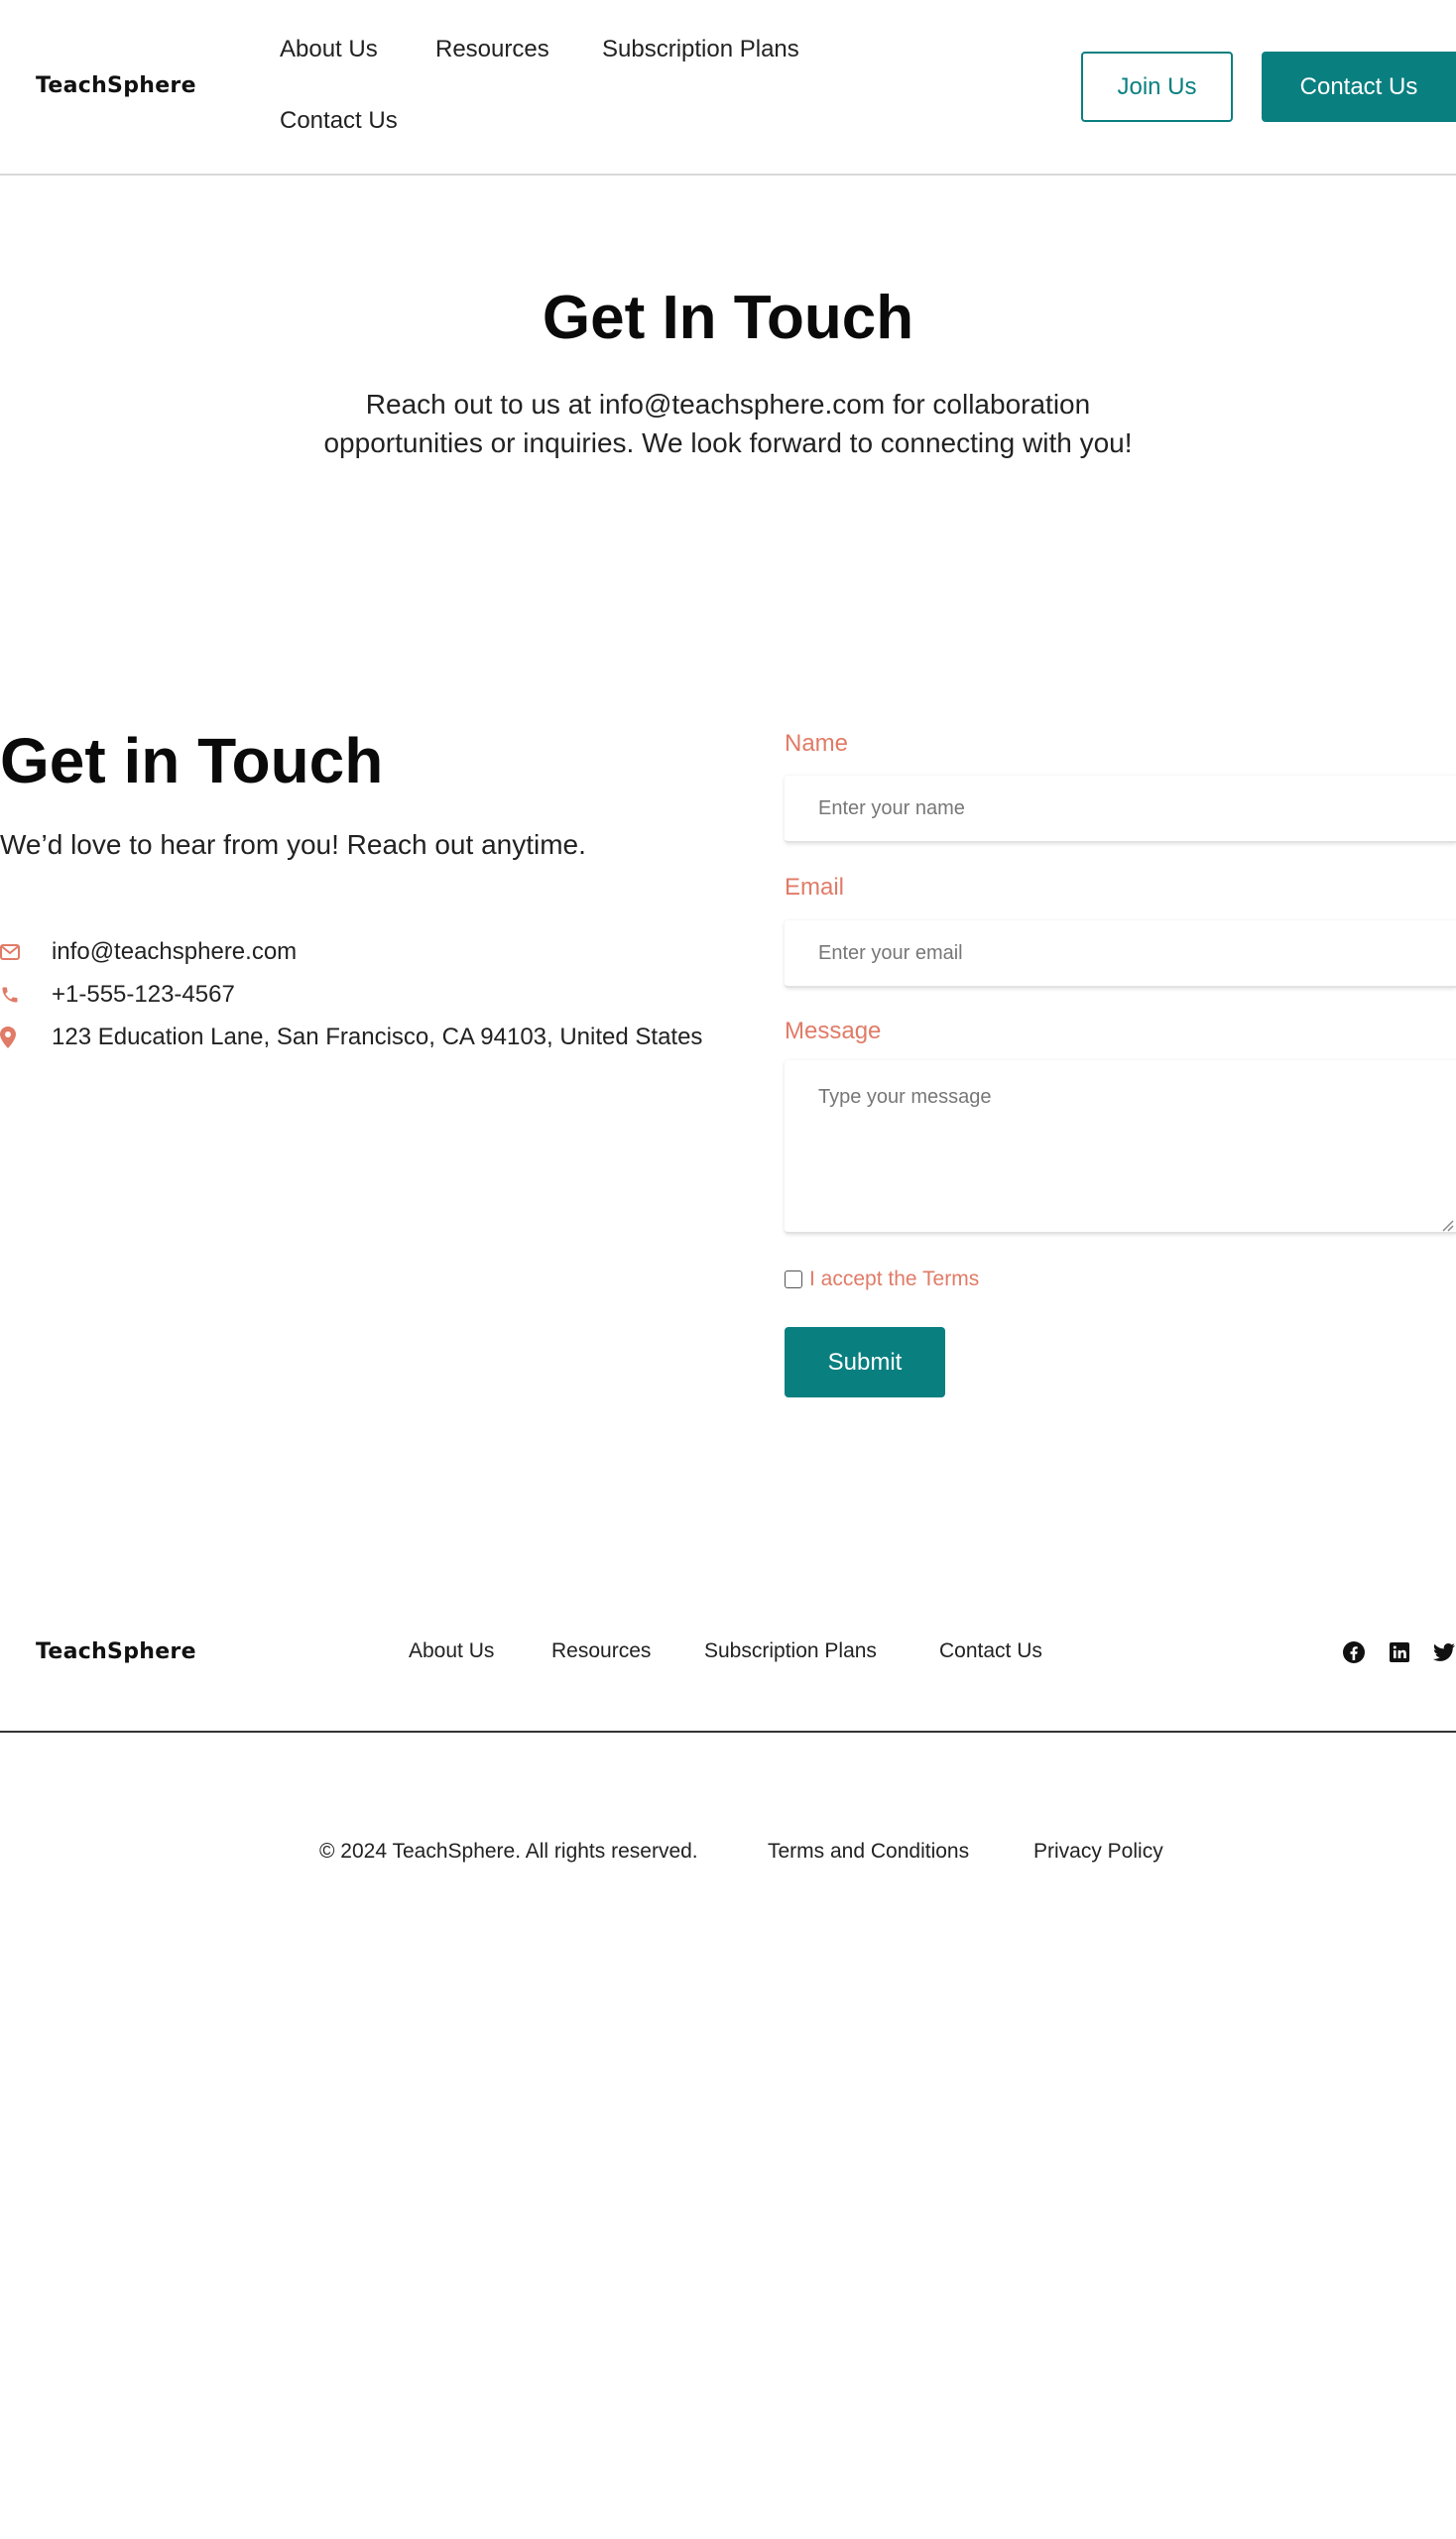 This screenshot has height=2539, width=1456. Describe the element at coordinates (339, 121) in the screenshot. I see `nav-contact-us: Contact Us` at that location.